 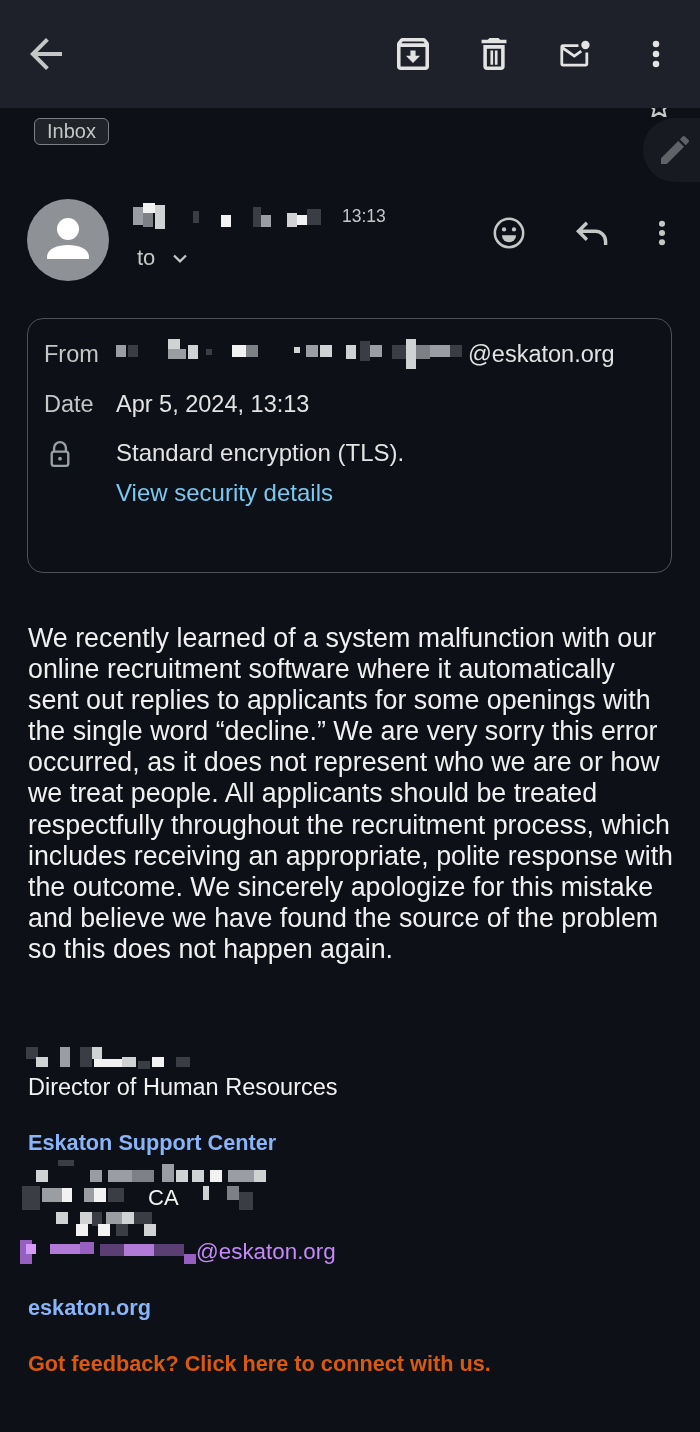 I want to click on lock-icon, so click(x=60, y=454).